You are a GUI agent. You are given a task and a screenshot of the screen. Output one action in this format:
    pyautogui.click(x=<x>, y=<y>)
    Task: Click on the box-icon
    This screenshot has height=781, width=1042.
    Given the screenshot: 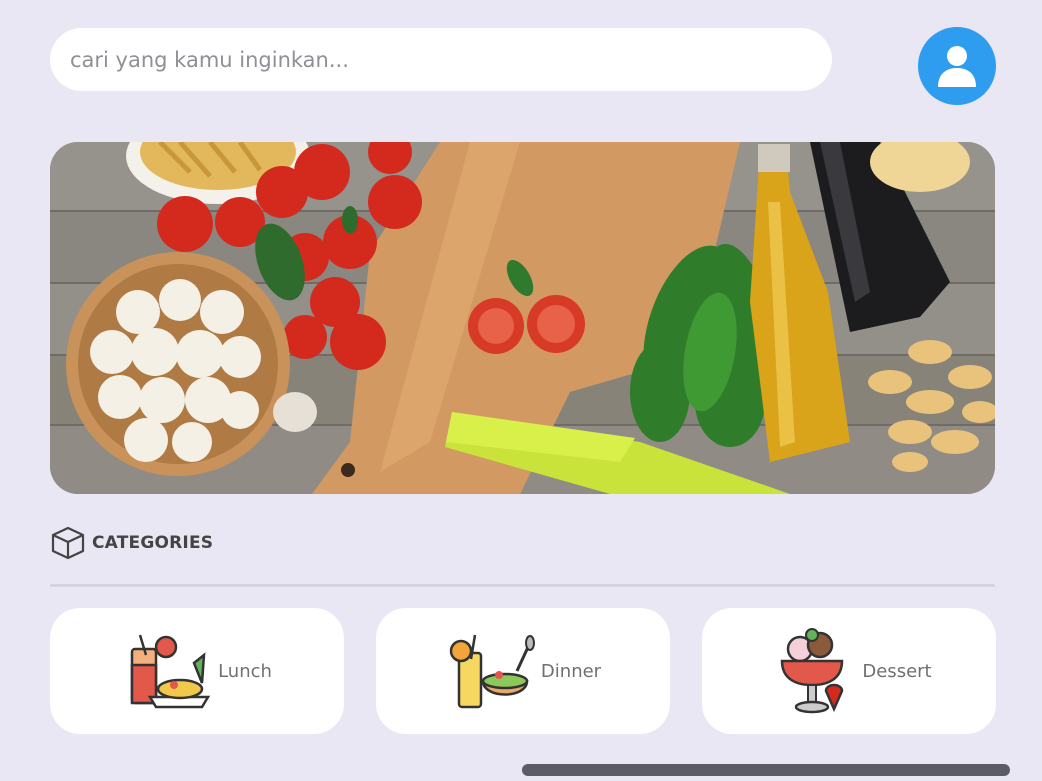 What is the action you would take?
    pyautogui.click(x=68, y=543)
    